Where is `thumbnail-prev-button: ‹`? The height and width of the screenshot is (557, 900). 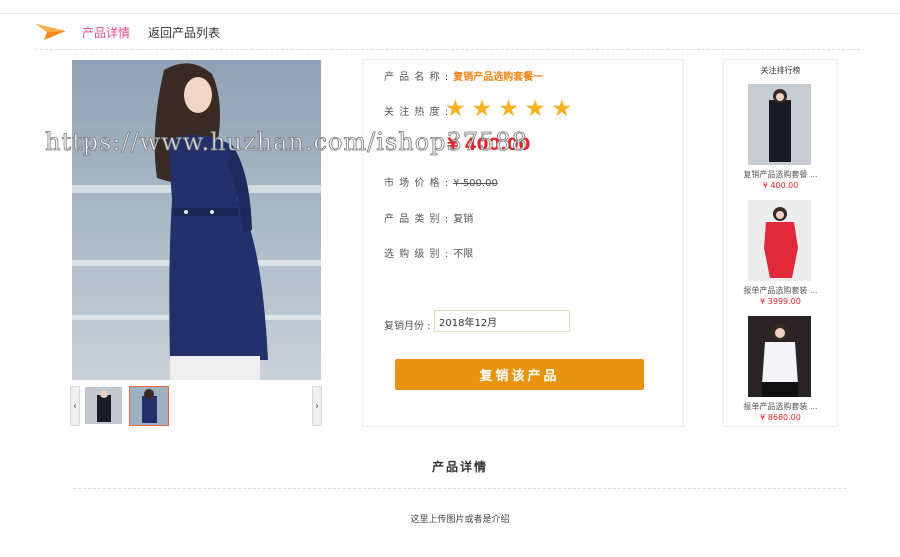 thumbnail-prev-button: ‹ is located at coordinates (75, 406).